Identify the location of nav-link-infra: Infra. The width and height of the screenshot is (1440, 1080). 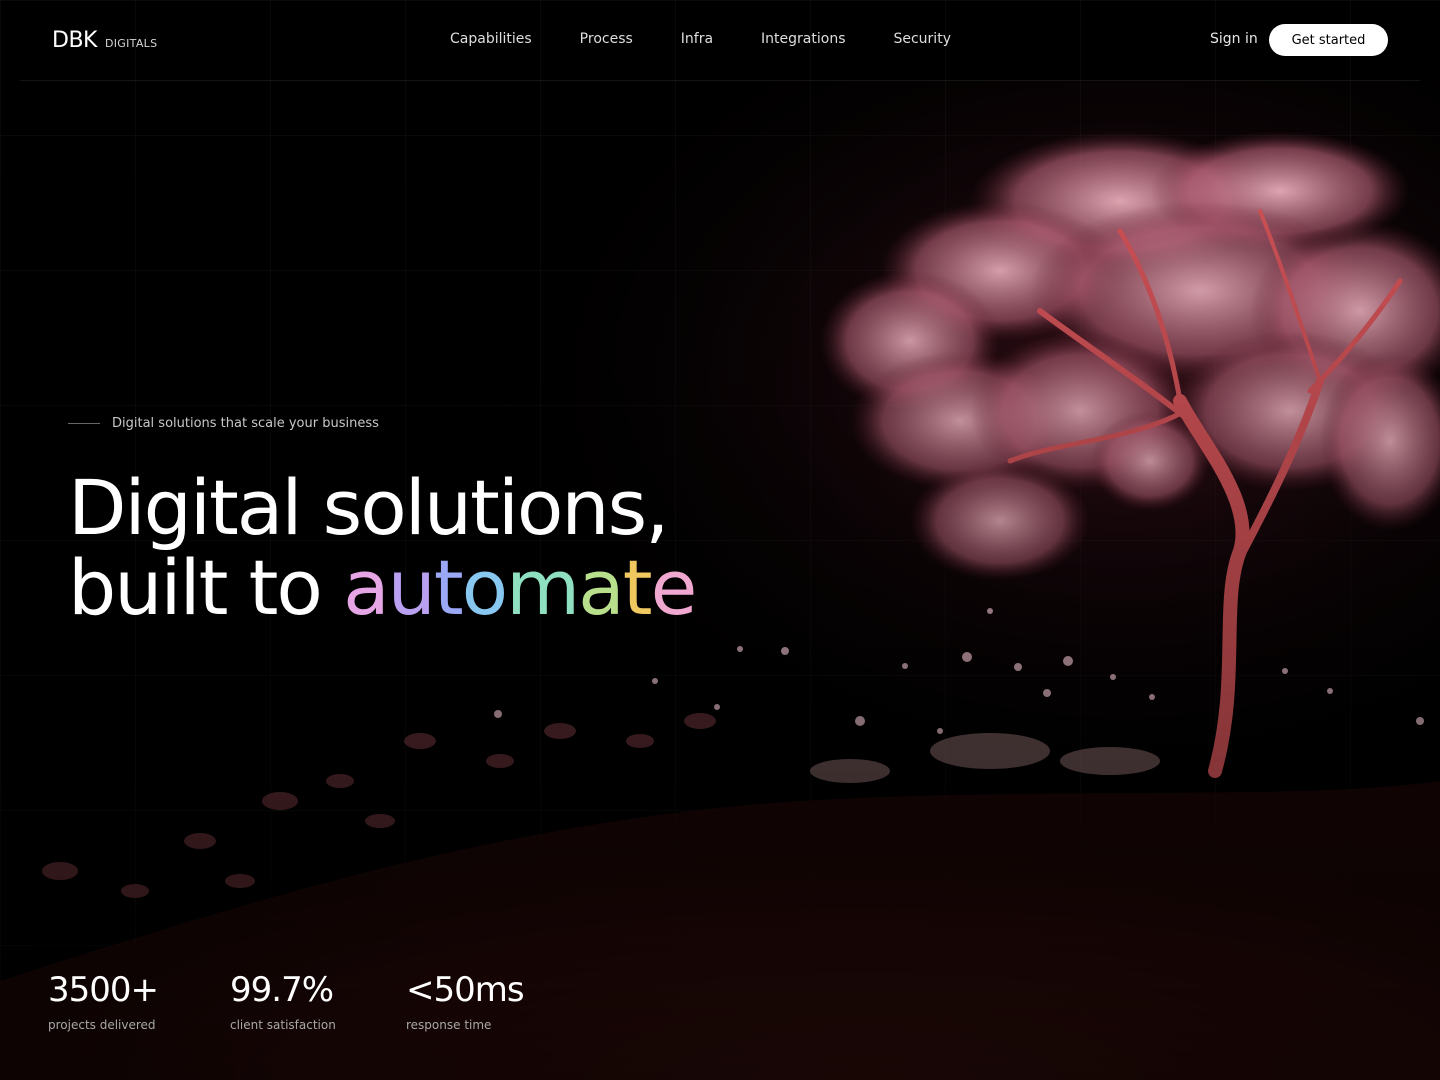
(697, 39).